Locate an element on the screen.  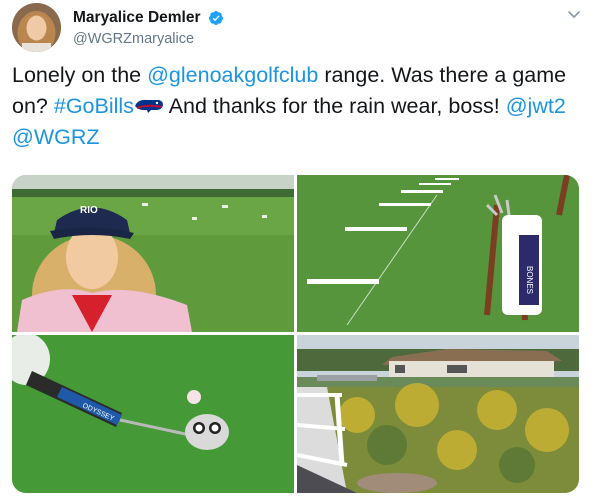
author-display-name: Maryalice Demler is located at coordinates (137, 18).